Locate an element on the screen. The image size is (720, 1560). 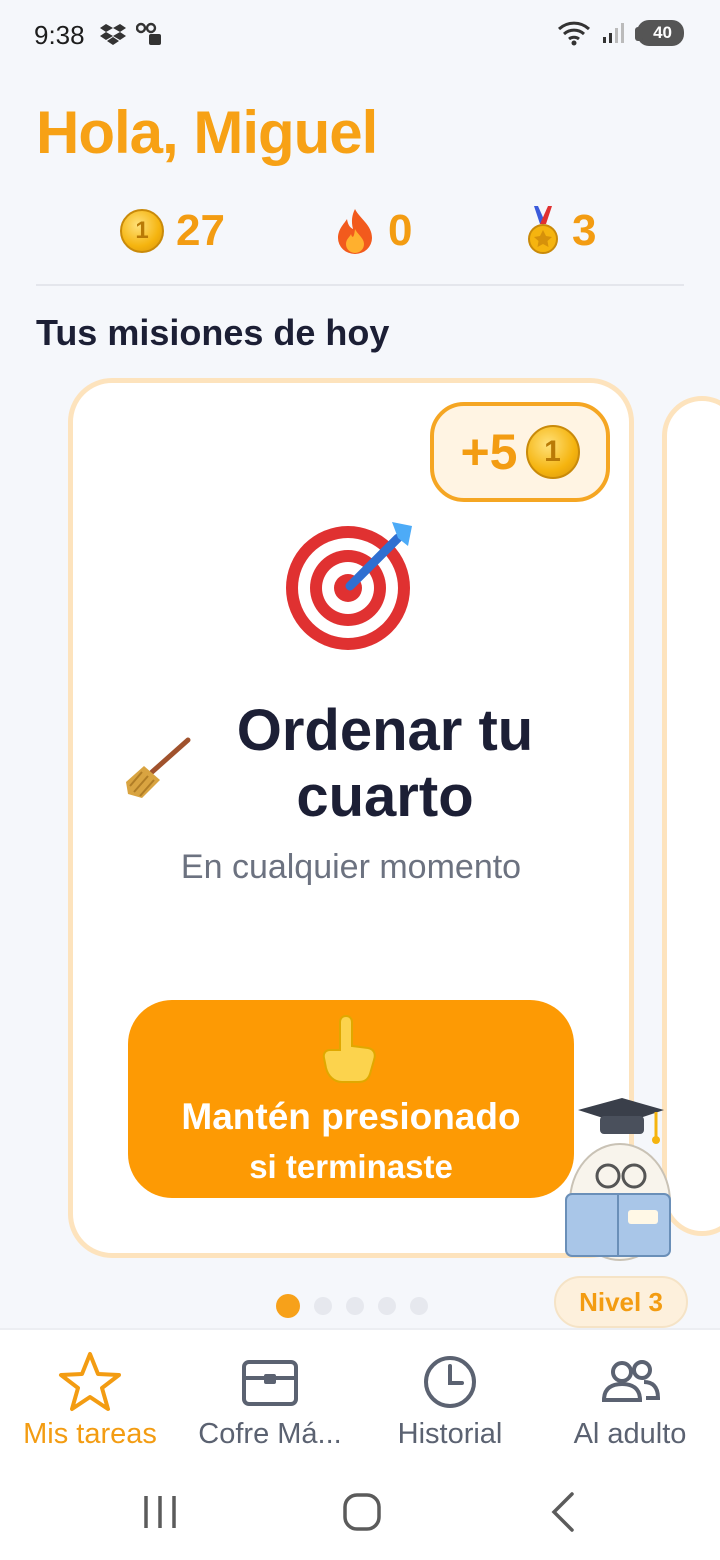
home-icon is located at coordinates (362, 1512).